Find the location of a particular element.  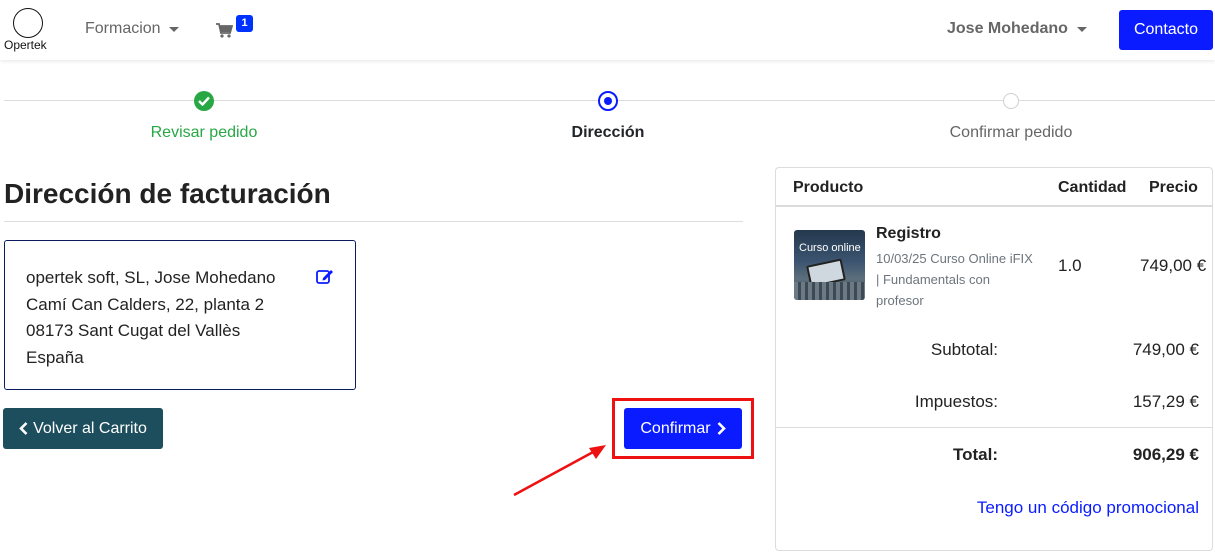

city-skyline-graphic is located at coordinates (829, 291).